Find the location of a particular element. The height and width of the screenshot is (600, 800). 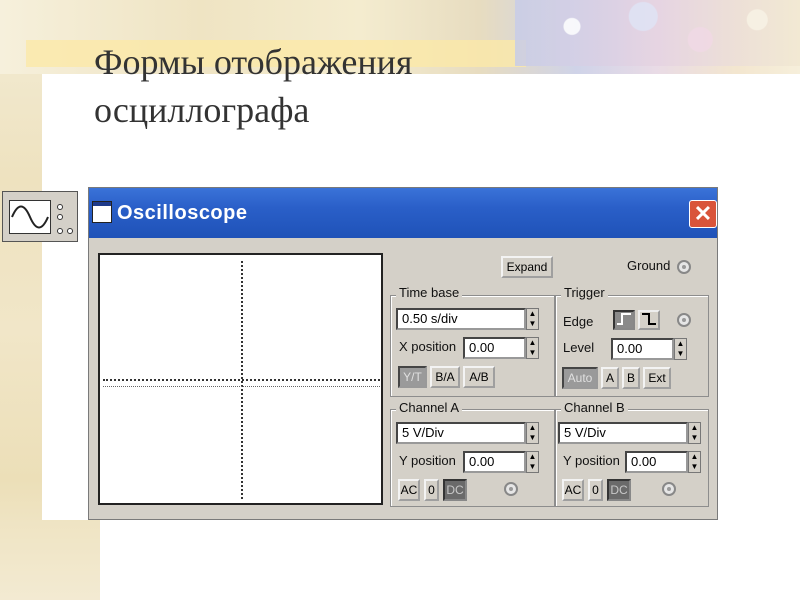

channel-b-scale-spinner: ▲ ▼ is located at coordinates (694, 433).